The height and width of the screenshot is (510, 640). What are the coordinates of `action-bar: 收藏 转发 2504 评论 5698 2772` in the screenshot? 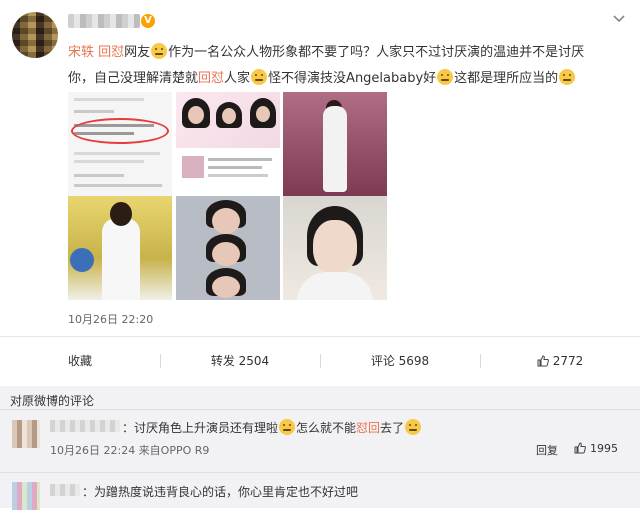 It's located at (320, 361).